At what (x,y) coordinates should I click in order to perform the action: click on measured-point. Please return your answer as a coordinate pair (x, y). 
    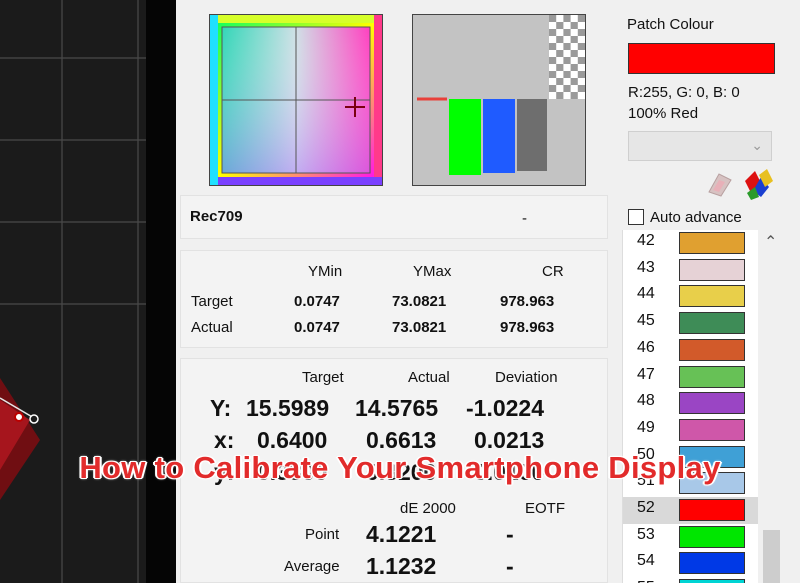
    Looking at the image, I should click on (34, 419).